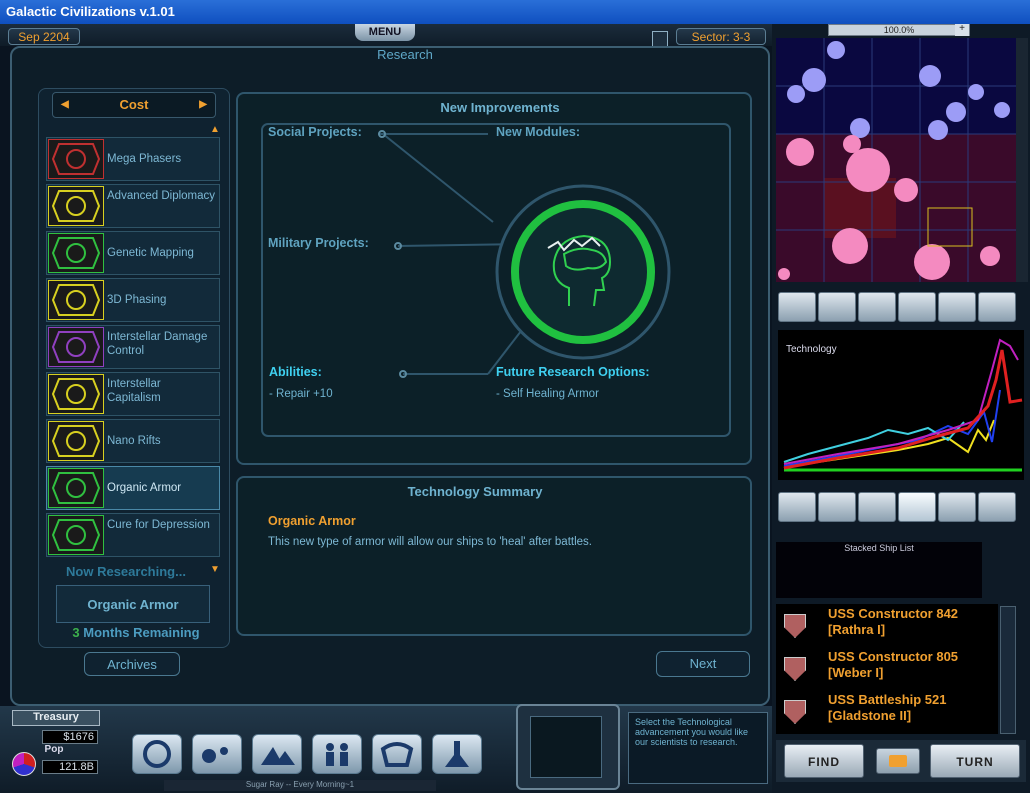  What do you see at coordinates (837, 507) in the screenshot?
I see `military-graph-button` at bounding box center [837, 507].